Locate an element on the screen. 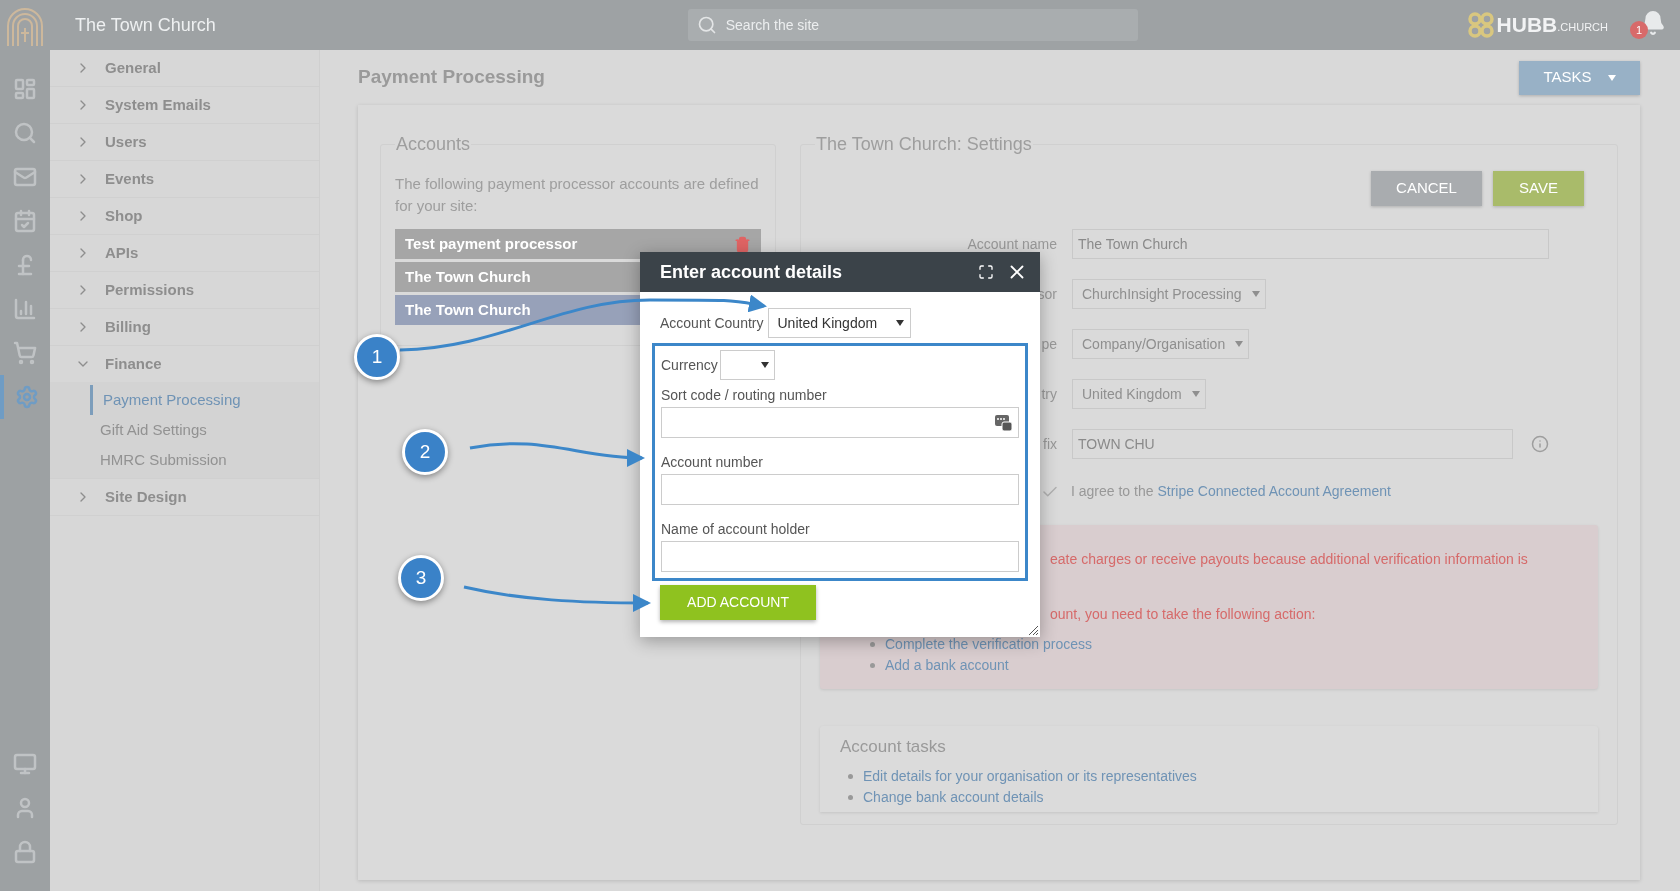  field-label: fix is located at coordinates (1050, 444).